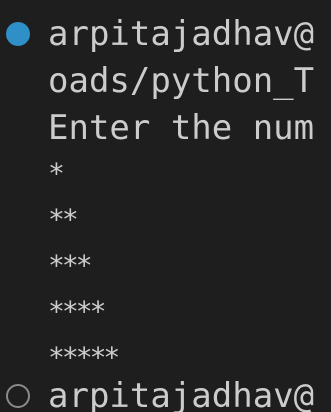 Image resolution: width=331 pixels, height=412 pixels. Describe the element at coordinates (181, 128) in the screenshot. I see `input-prompt-line: Enter the num` at that location.